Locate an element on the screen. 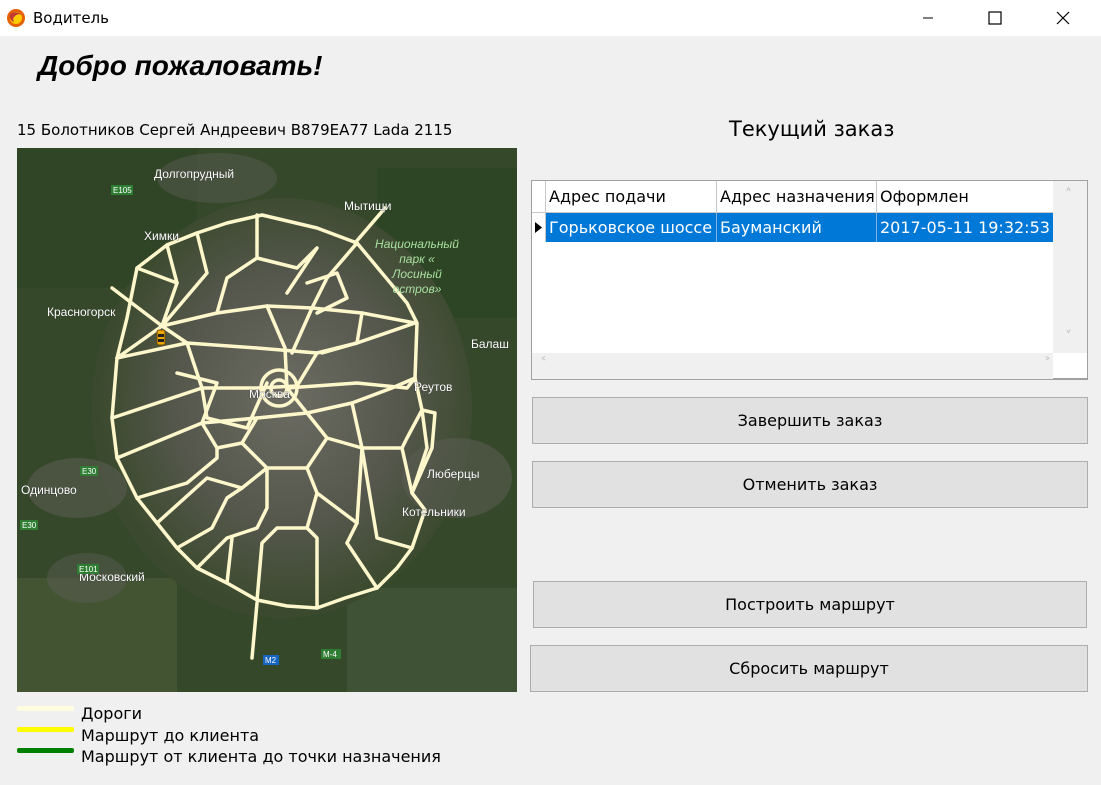  map-label: Лосиный is located at coordinates (416, 274).